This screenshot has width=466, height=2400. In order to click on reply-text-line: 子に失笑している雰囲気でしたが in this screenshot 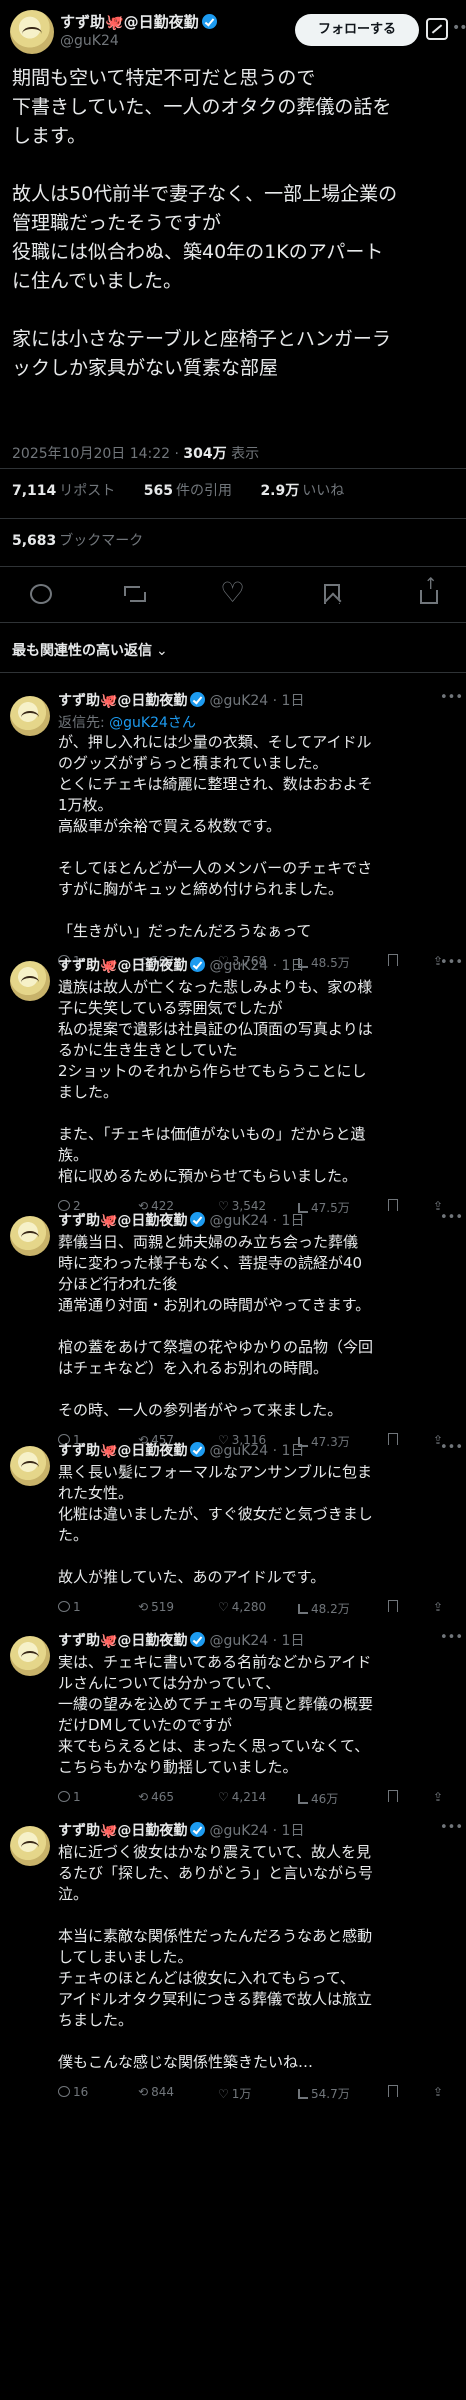, I will do `click(170, 1008)`.